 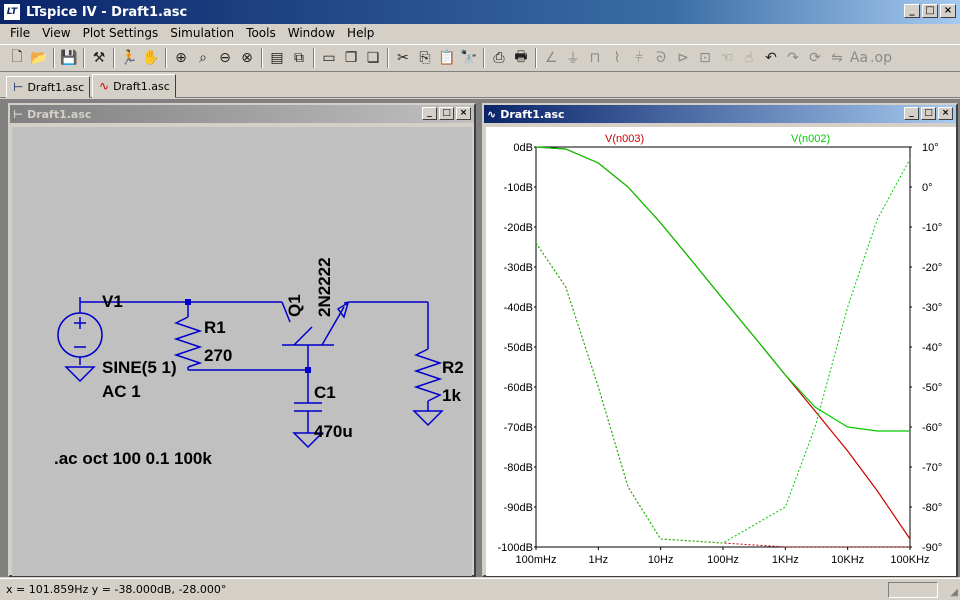 I want to click on zoom-out-icon: ⊖, so click(x=225, y=58).